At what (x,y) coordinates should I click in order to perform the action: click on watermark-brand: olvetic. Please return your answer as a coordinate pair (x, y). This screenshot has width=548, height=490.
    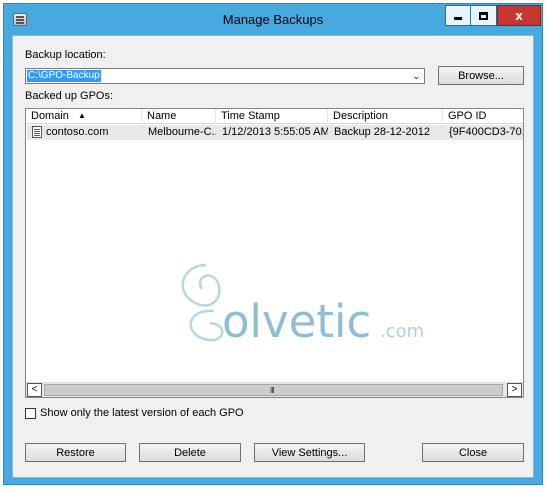
    Looking at the image, I should click on (297, 321).